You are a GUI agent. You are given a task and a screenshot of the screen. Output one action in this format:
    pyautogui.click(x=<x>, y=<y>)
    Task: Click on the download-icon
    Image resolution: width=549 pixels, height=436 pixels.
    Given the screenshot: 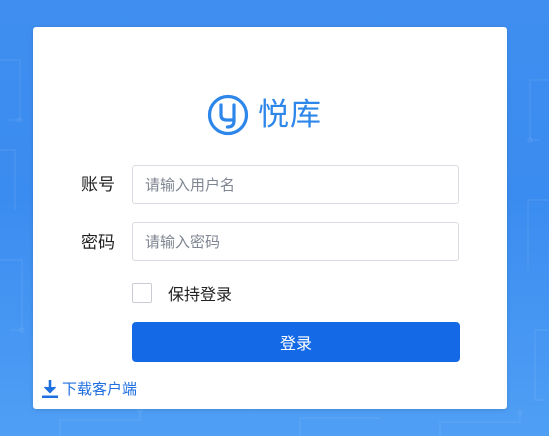 What is the action you would take?
    pyautogui.click(x=50, y=388)
    